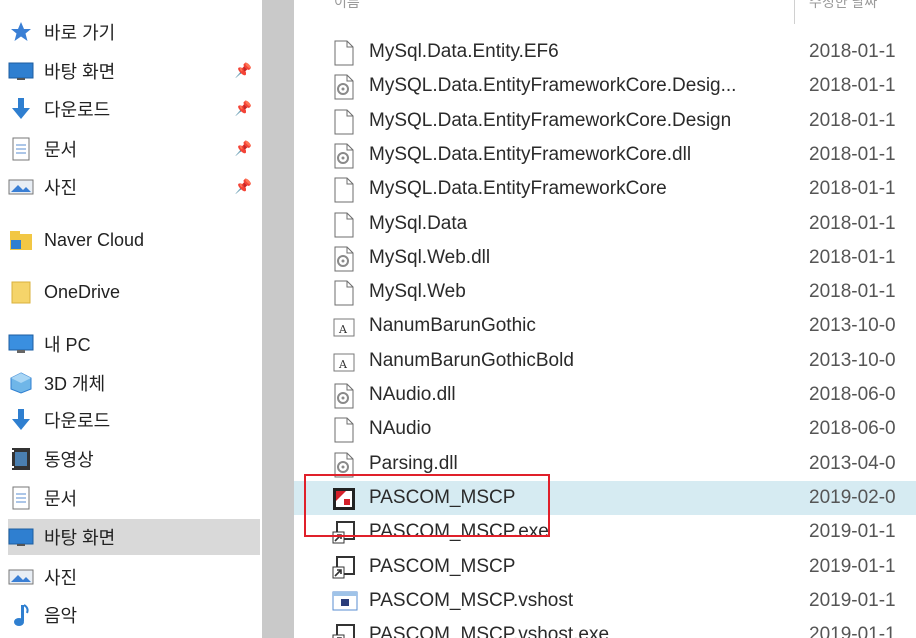  Describe the element at coordinates (605, 628) in the screenshot. I see `file-row: PASCOM_MSCP.vshost.exe 2019-01-1` at that location.